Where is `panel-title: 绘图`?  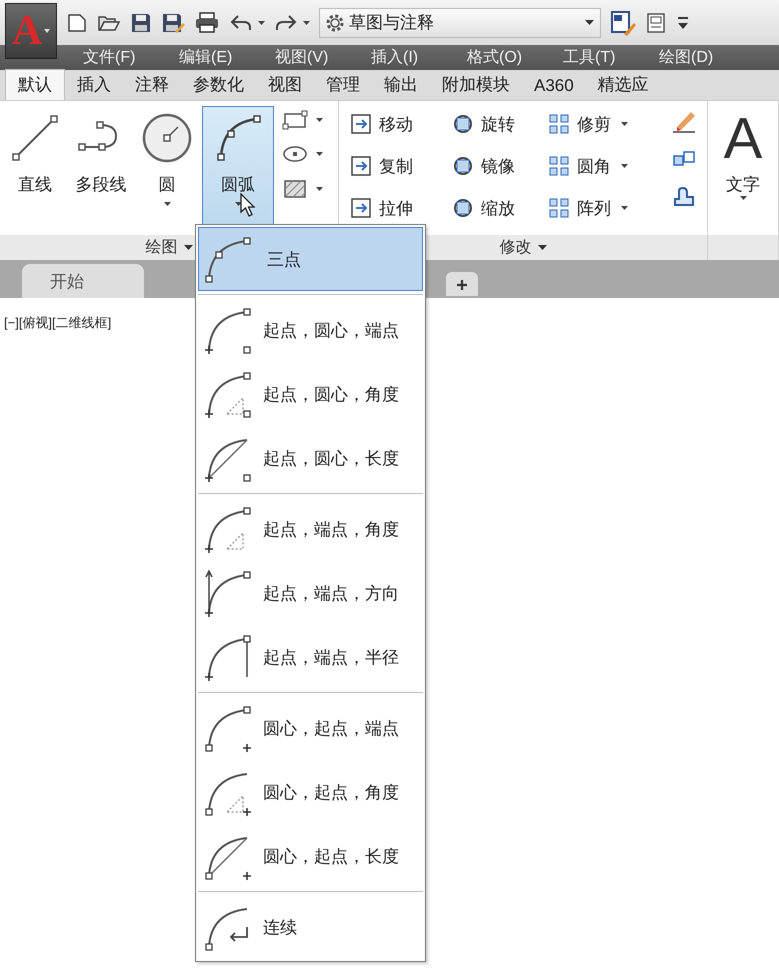
panel-title: 绘图 is located at coordinates (162, 247).